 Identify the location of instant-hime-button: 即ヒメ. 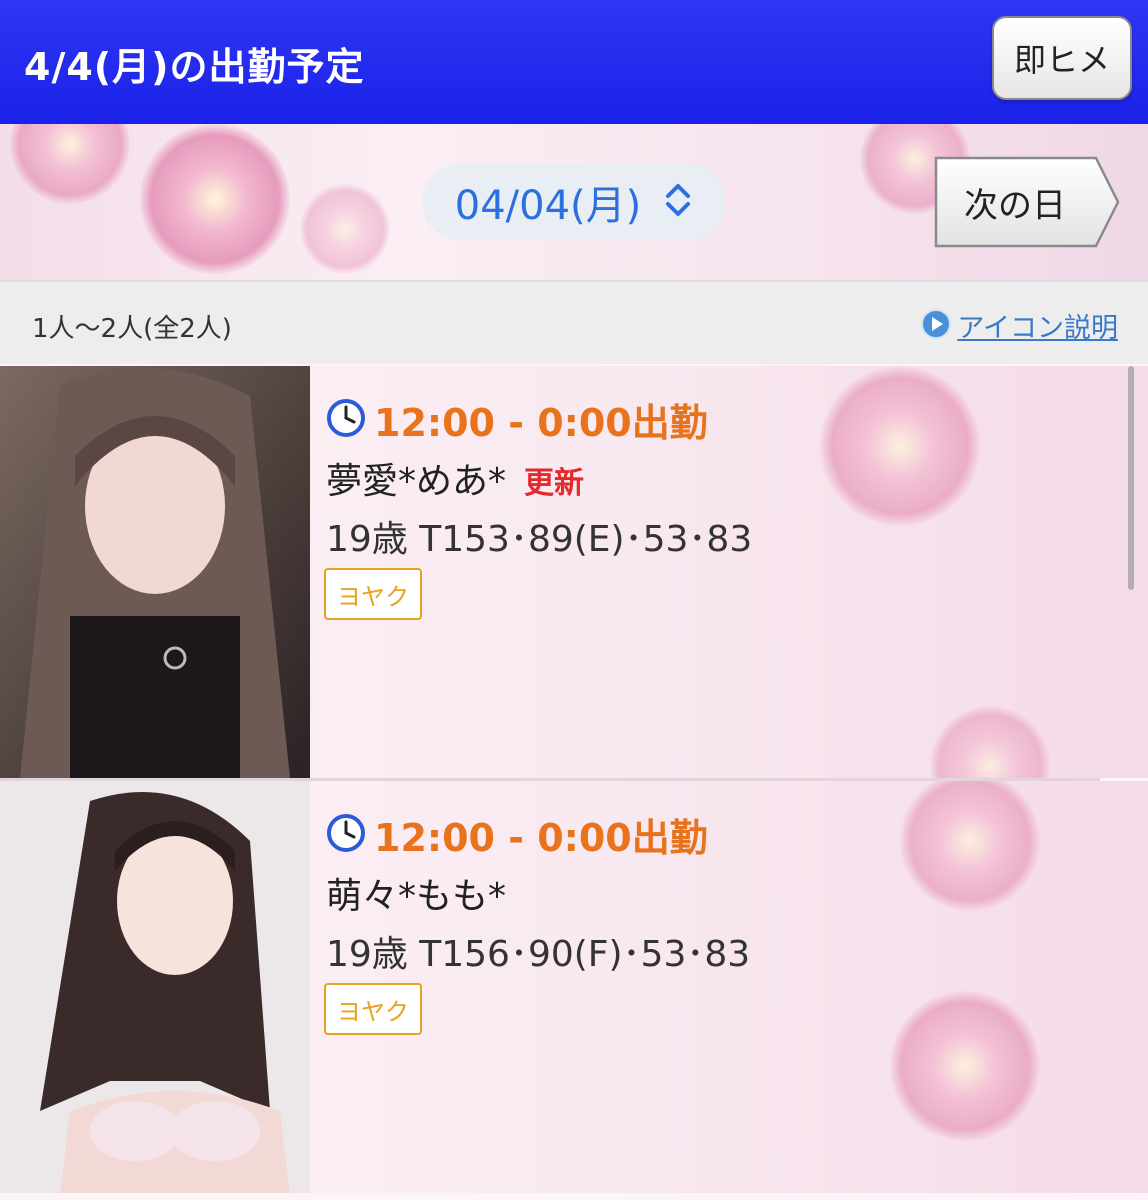
(1062, 58).